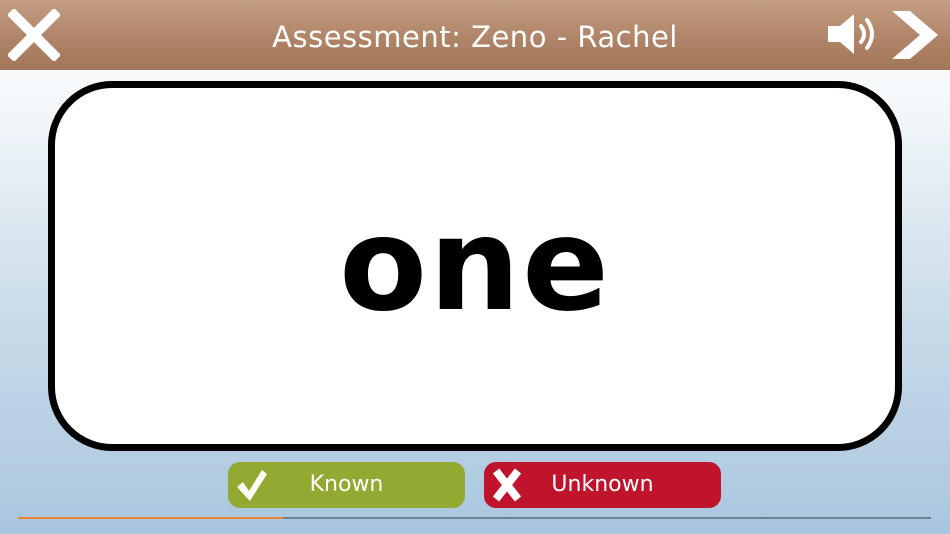 The width and height of the screenshot is (950, 534). I want to click on speaker-icon, so click(851, 34).